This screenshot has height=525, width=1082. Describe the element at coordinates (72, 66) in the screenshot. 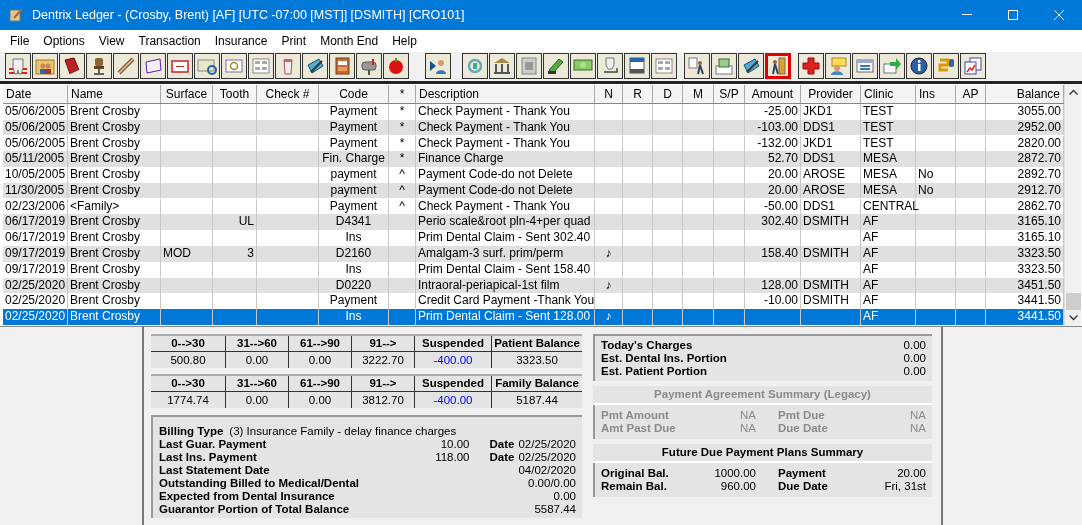

I see `book-tool-button` at that location.